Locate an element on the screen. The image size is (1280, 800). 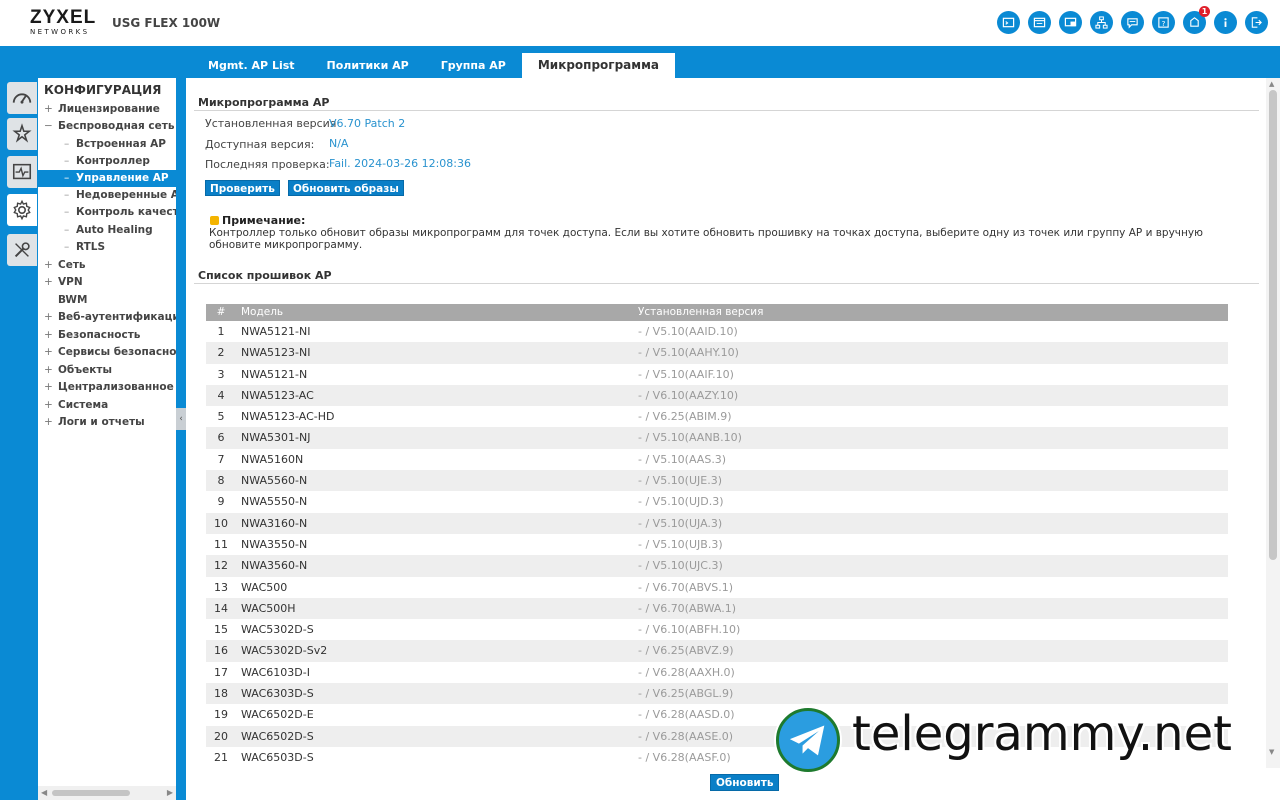
nav-item-logs-reports: + Логи и отчеты is located at coordinates (94, 422).